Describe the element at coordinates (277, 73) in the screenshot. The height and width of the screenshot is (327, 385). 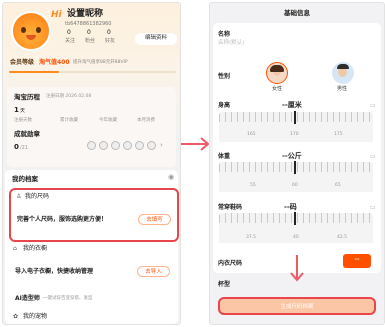
I see `female-option` at that location.